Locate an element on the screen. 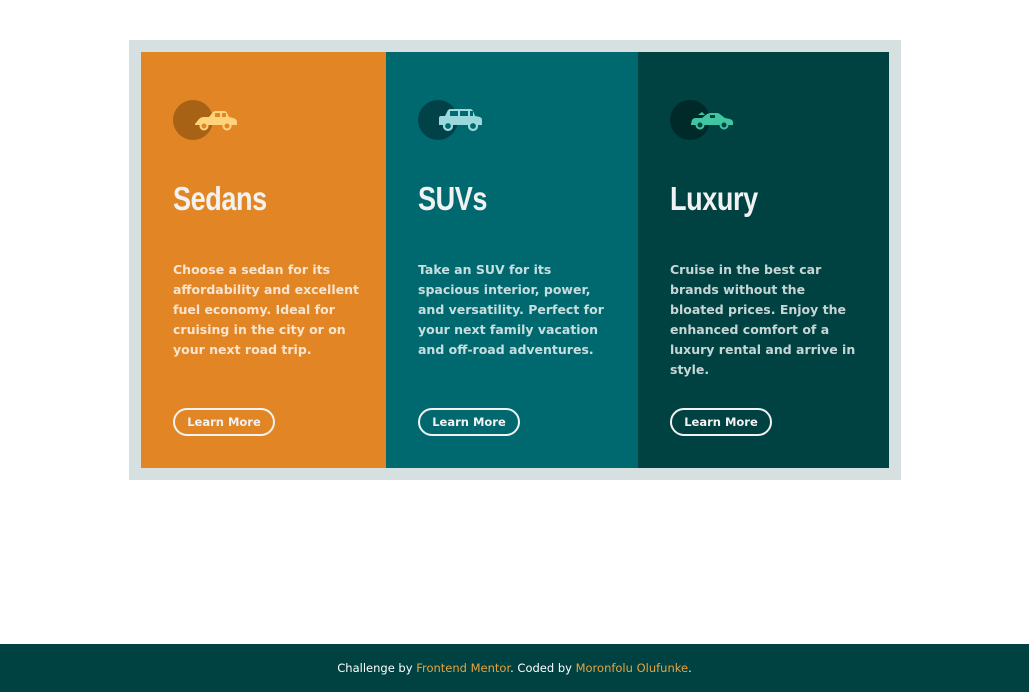 The image size is (1029, 692). luxury-car-icon is located at coordinates (705, 120).